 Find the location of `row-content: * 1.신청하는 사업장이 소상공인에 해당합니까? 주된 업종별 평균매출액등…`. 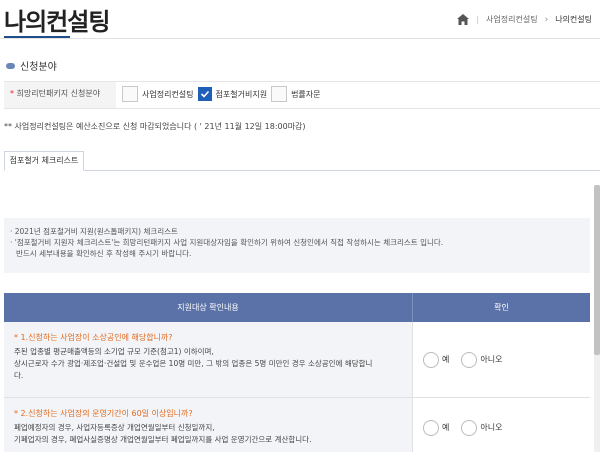

row-content: * 1.신청하는 사업장이 소상공인에 해당합니까? 주된 업종별 평균매출액등… is located at coordinates (208, 359).